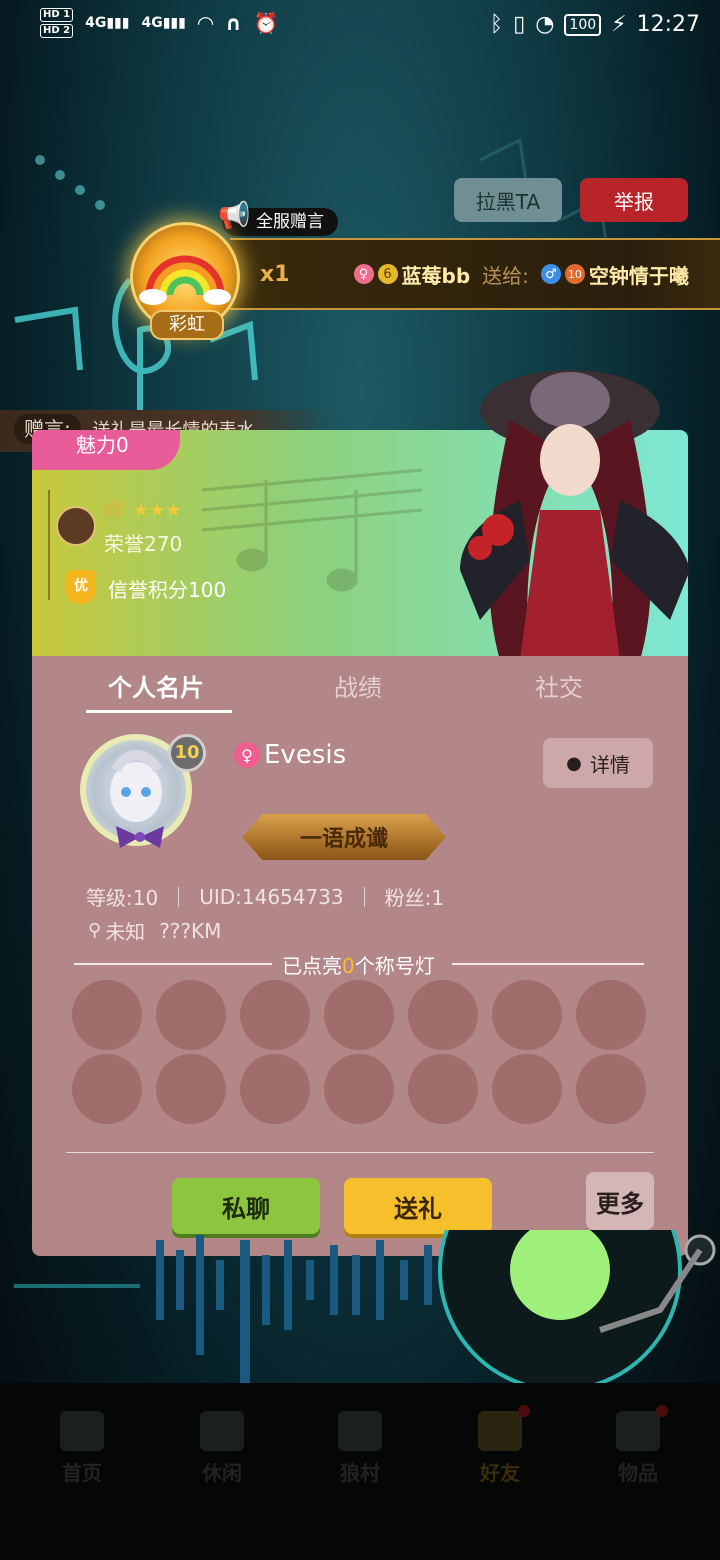  What do you see at coordinates (57, 31) in the screenshot?
I see `sim2-badge: HD 2` at bounding box center [57, 31].